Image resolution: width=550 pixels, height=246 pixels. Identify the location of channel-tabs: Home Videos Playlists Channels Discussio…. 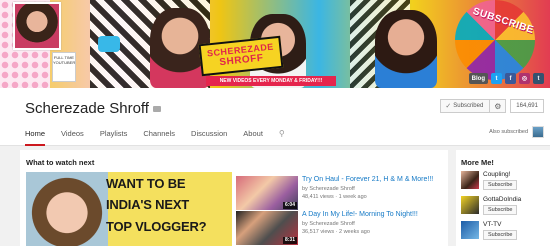
(155, 137).